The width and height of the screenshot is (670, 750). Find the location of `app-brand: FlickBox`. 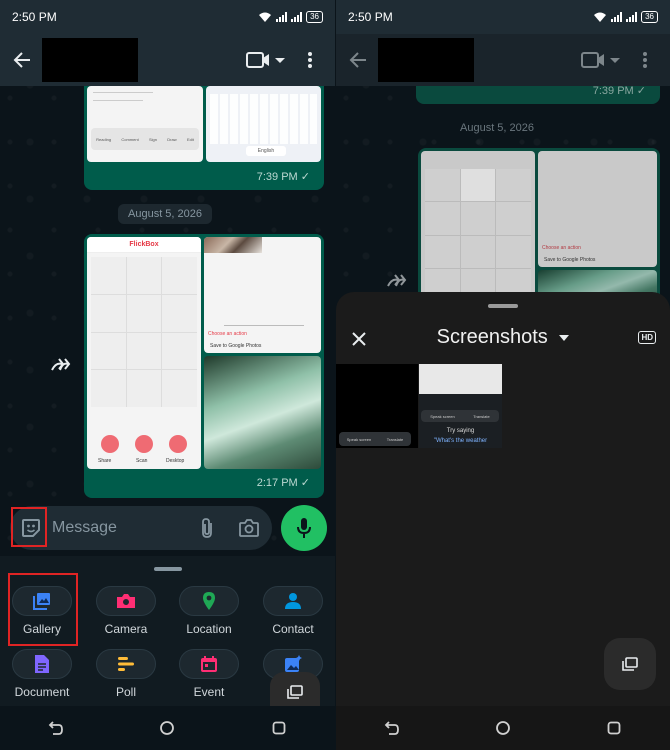

app-brand: FlickBox is located at coordinates (144, 245).